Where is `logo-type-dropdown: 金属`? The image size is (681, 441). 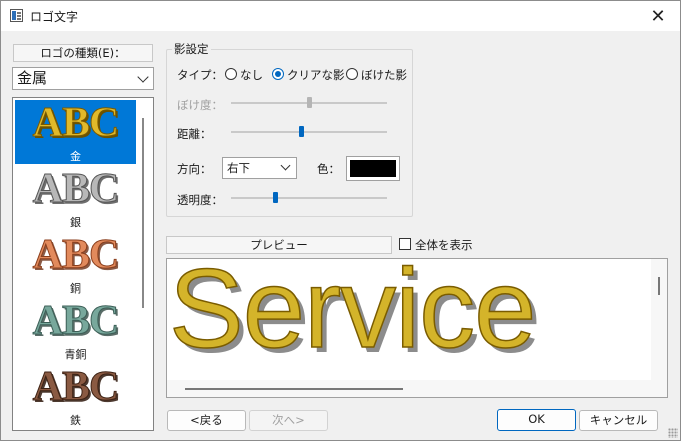 logo-type-dropdown: 金属 is located at coordinates (83, 78).